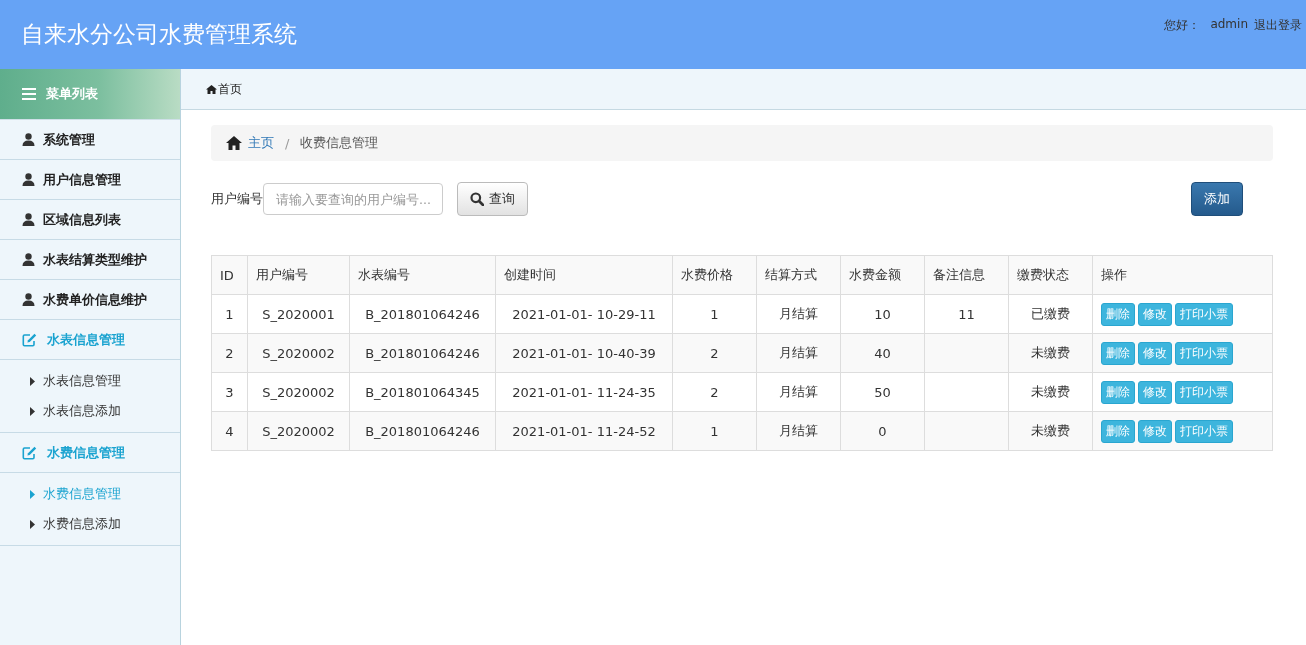 Image resolution: width=1306 pixels, height=645 pixels. I want to click on table-cell: 2021-01-01- 11-24-52, so click(584, 431).